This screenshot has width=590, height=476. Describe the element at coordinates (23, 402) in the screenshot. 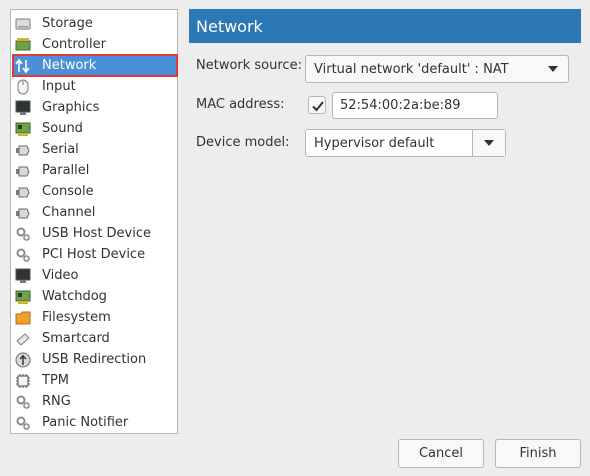

I see `rng-gear-icon` at that location.